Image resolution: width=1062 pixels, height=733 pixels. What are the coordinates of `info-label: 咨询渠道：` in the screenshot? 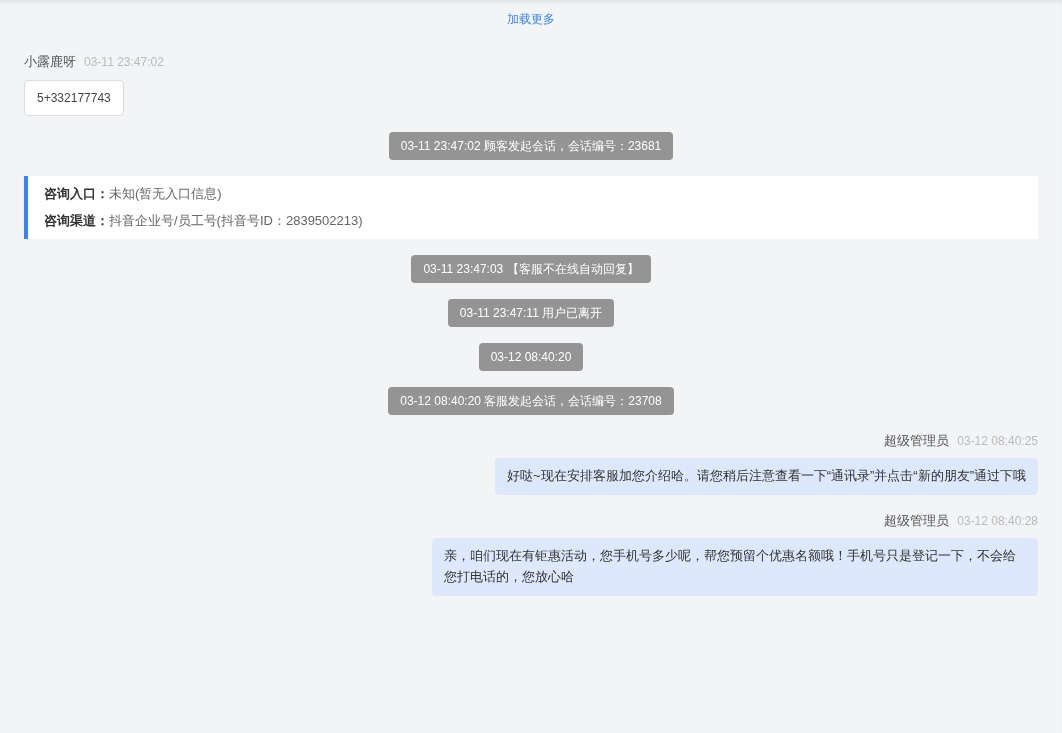 It's located at (76, 221).